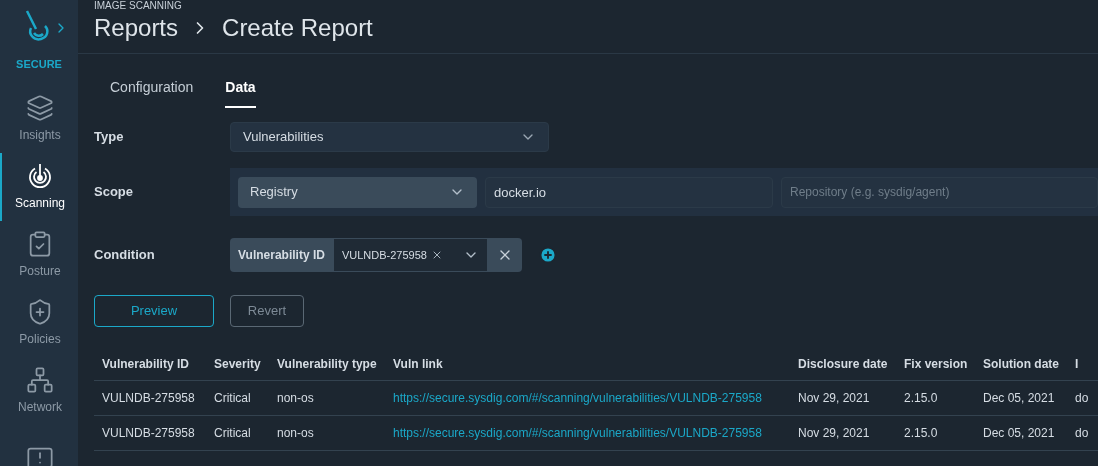  Describe the element at coordinates (281, 255) in the screenshot. I see `condition-field-label: Vulnerability ID` at that location.